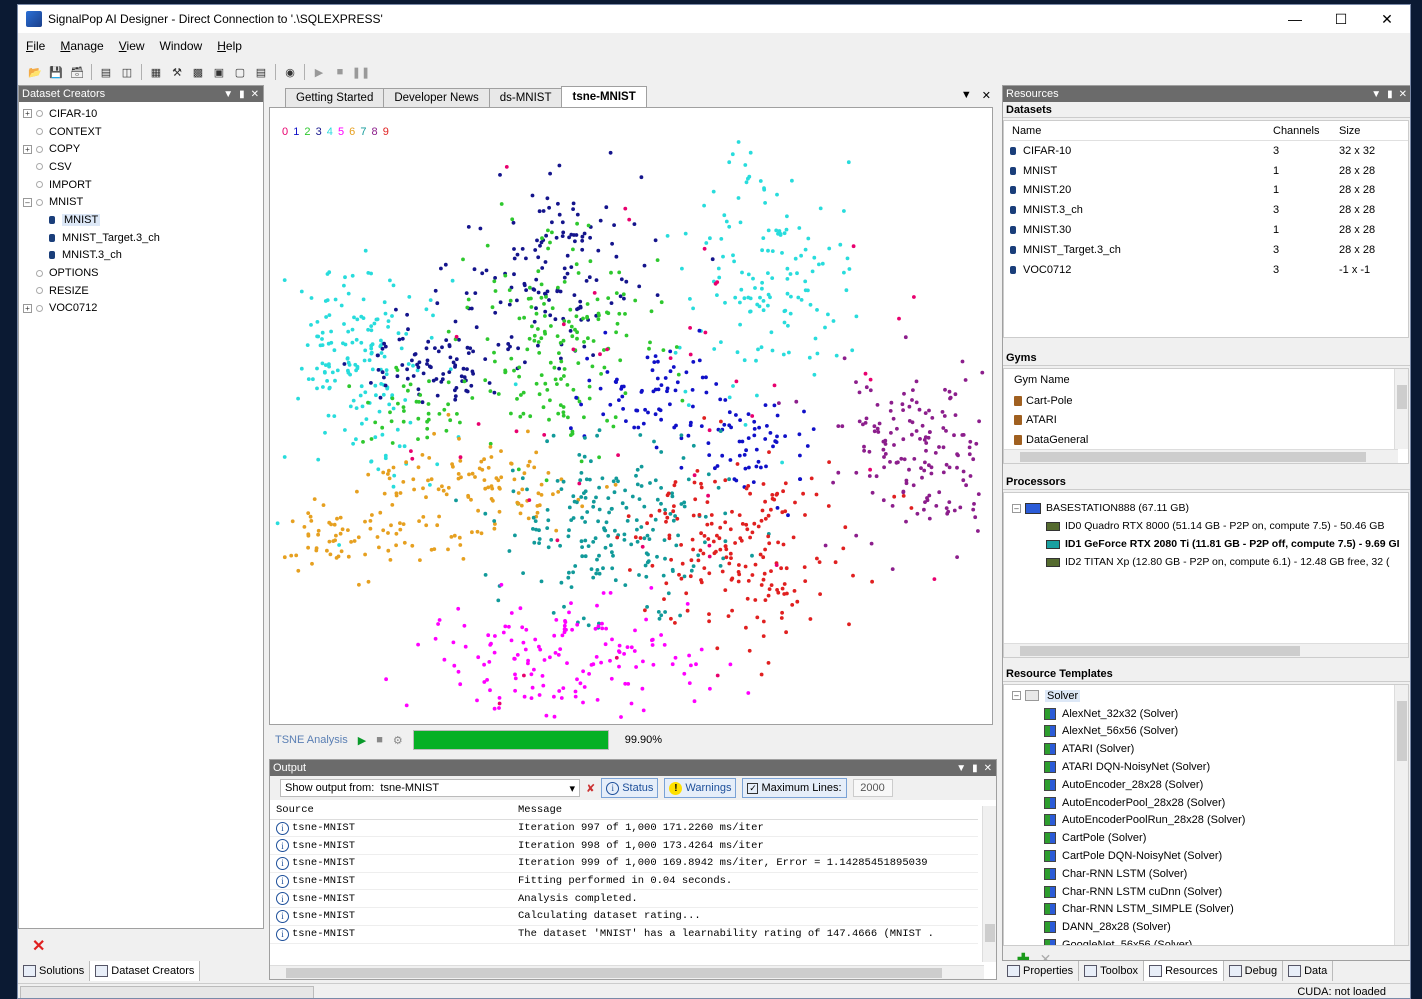 This screenshot has height=999, width=1422. Describe the element at coordinates (1210, 940) in the screenshot. I see `template-item: GoogleNet_56x56 (Solver)` at that location.